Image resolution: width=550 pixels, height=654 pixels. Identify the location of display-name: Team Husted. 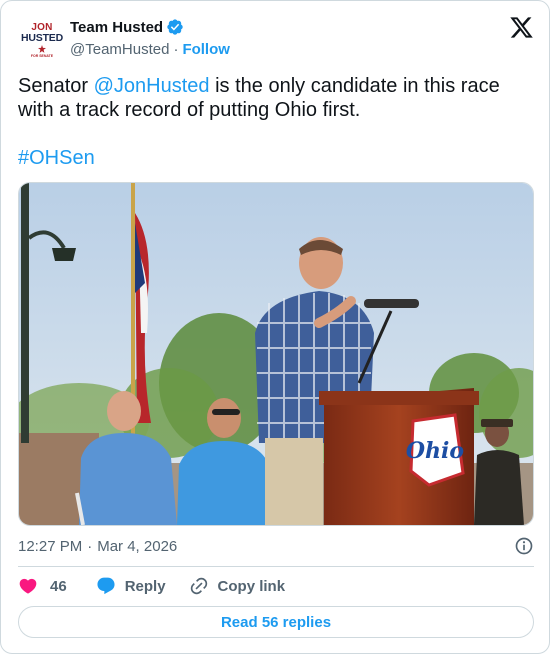
(116, 27).